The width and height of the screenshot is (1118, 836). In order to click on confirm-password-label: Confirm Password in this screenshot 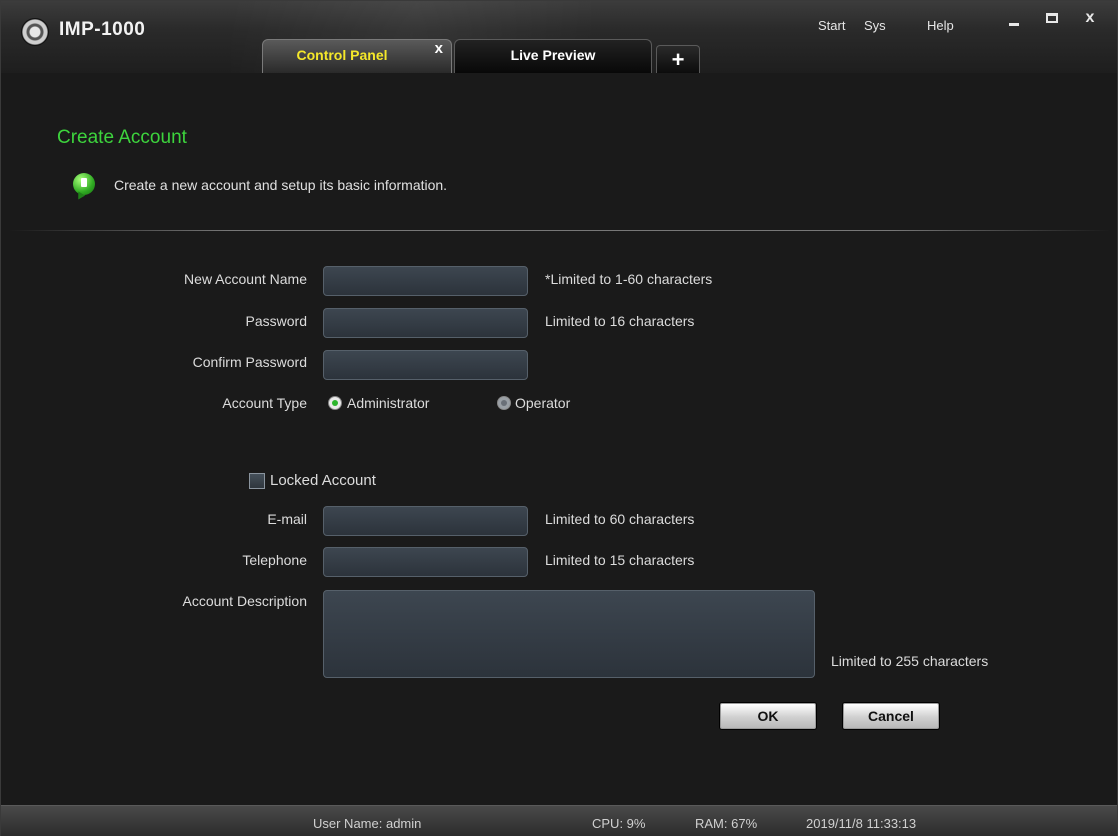, I will do `click(249, 362)`.